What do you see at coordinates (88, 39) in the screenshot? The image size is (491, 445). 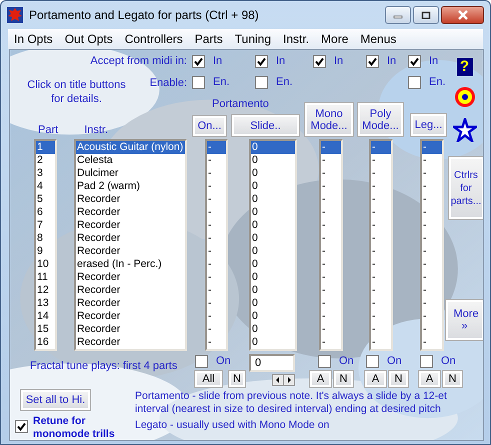 I see `menu-item: Out Opts` at bounding box center [88, 39].